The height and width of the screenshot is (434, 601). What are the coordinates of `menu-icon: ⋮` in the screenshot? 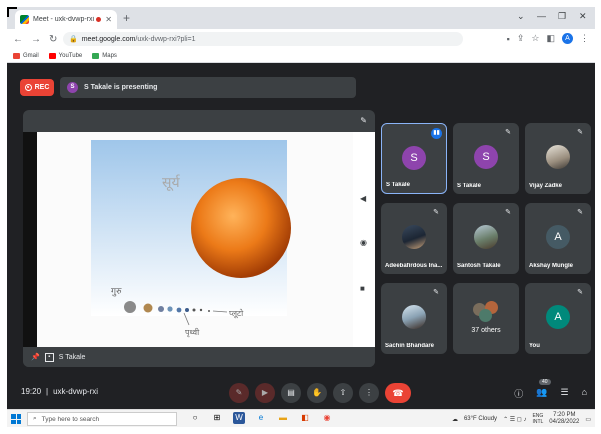 It's located at (584, 38).